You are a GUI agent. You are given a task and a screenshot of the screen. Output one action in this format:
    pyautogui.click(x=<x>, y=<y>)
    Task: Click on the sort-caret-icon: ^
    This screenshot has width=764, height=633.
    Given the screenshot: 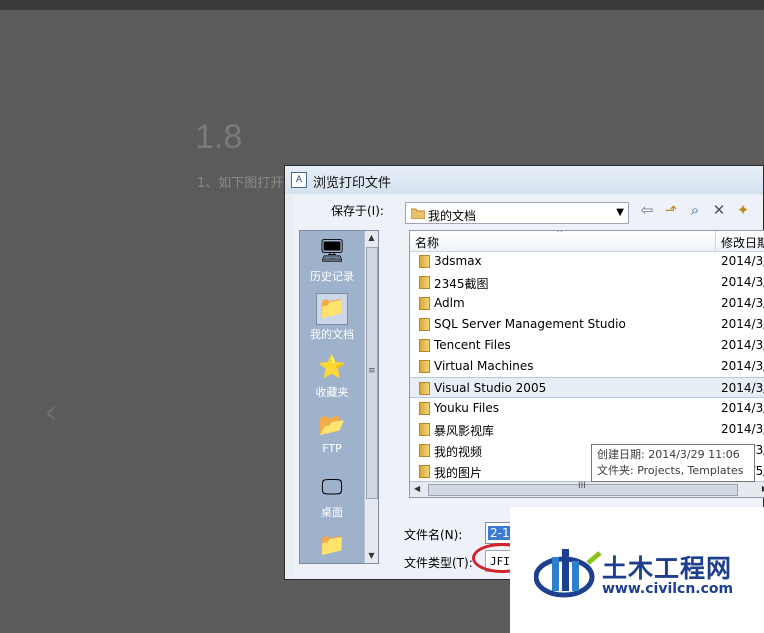 What is the action you would take?
    pyautogui.click(x=560, y=234)
    